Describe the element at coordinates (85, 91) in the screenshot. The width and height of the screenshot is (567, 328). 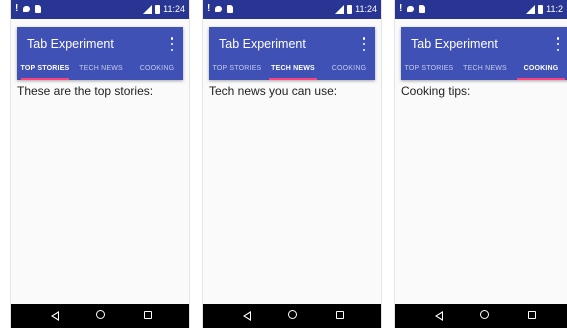
I see `tab-content-text: These are the top stories:` at that location.